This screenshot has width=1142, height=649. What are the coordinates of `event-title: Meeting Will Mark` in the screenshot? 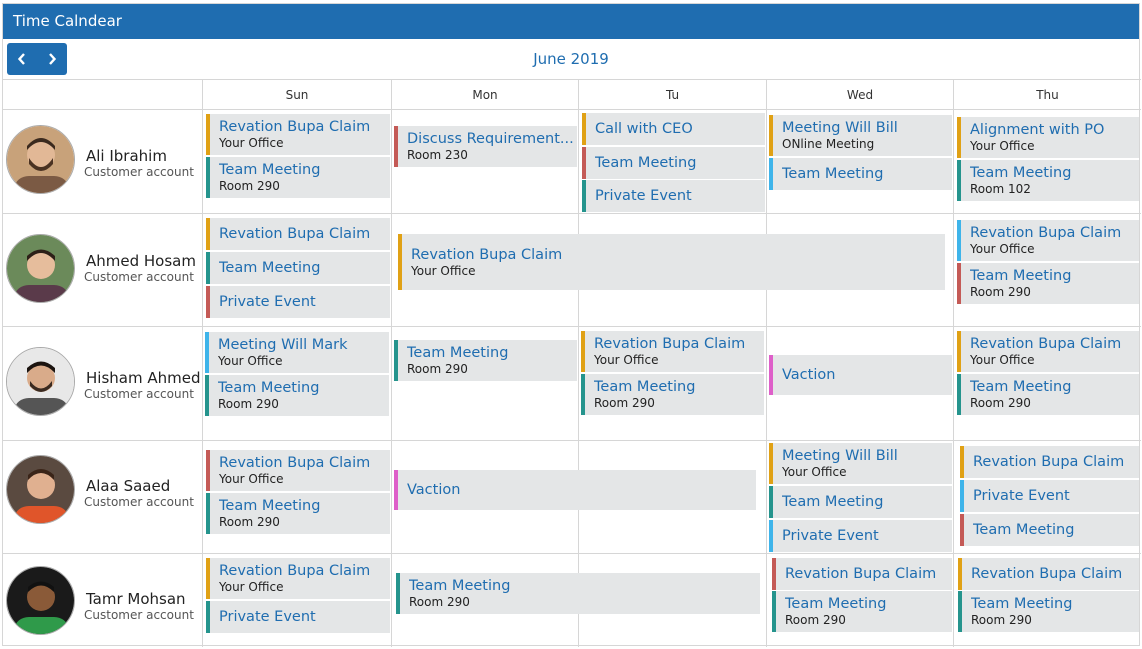 It's located at (283, 345).